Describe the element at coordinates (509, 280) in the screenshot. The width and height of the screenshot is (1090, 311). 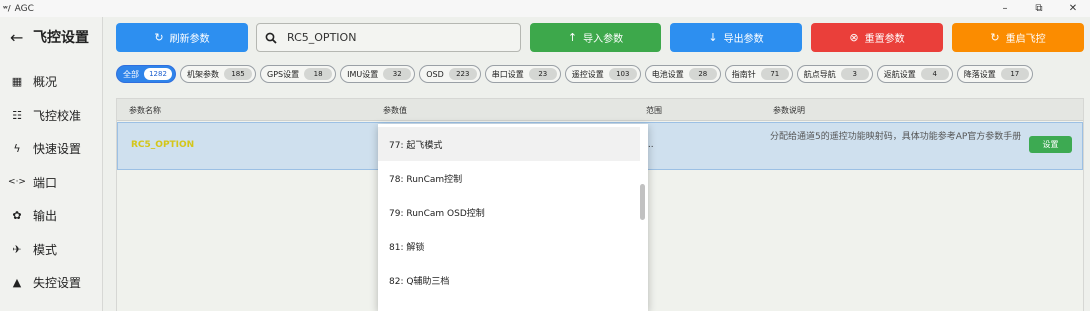
I see `dropdown-option: 82: Q辅助三档` at that location.